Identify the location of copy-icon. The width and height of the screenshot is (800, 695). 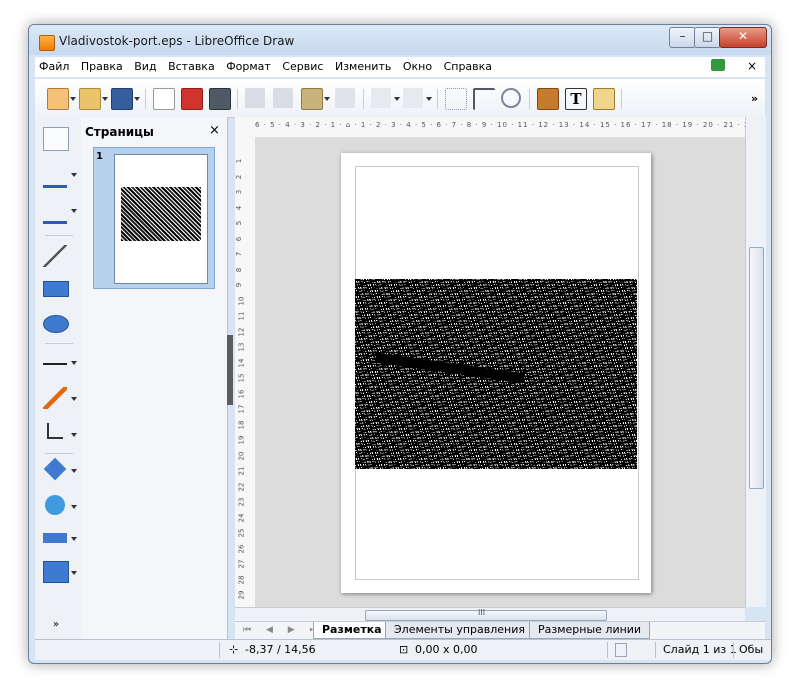
(283, 98).